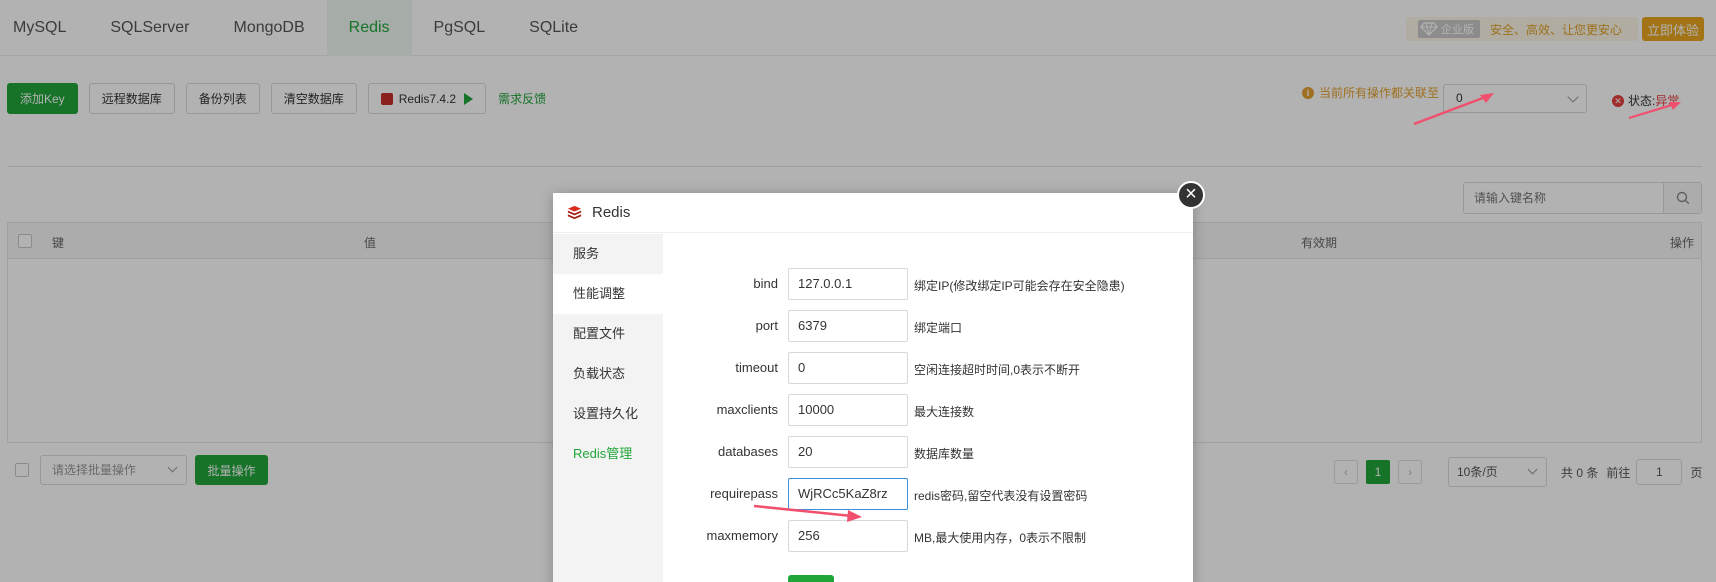  I want to click on bind-input: 127.0.0.1, so click(848, 284).